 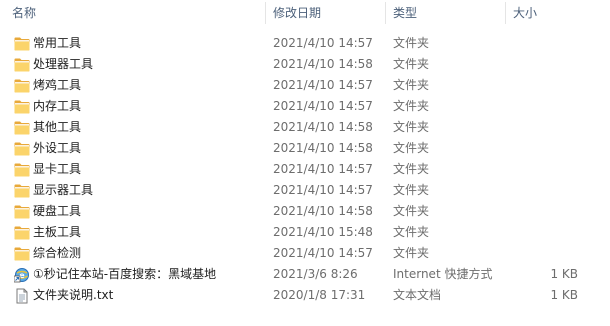 What do you see at coordinates (323, 232) in the screenshot?
I see `file-modified-date: 2021/4/10 15:48` at bounding box center [323, 232].